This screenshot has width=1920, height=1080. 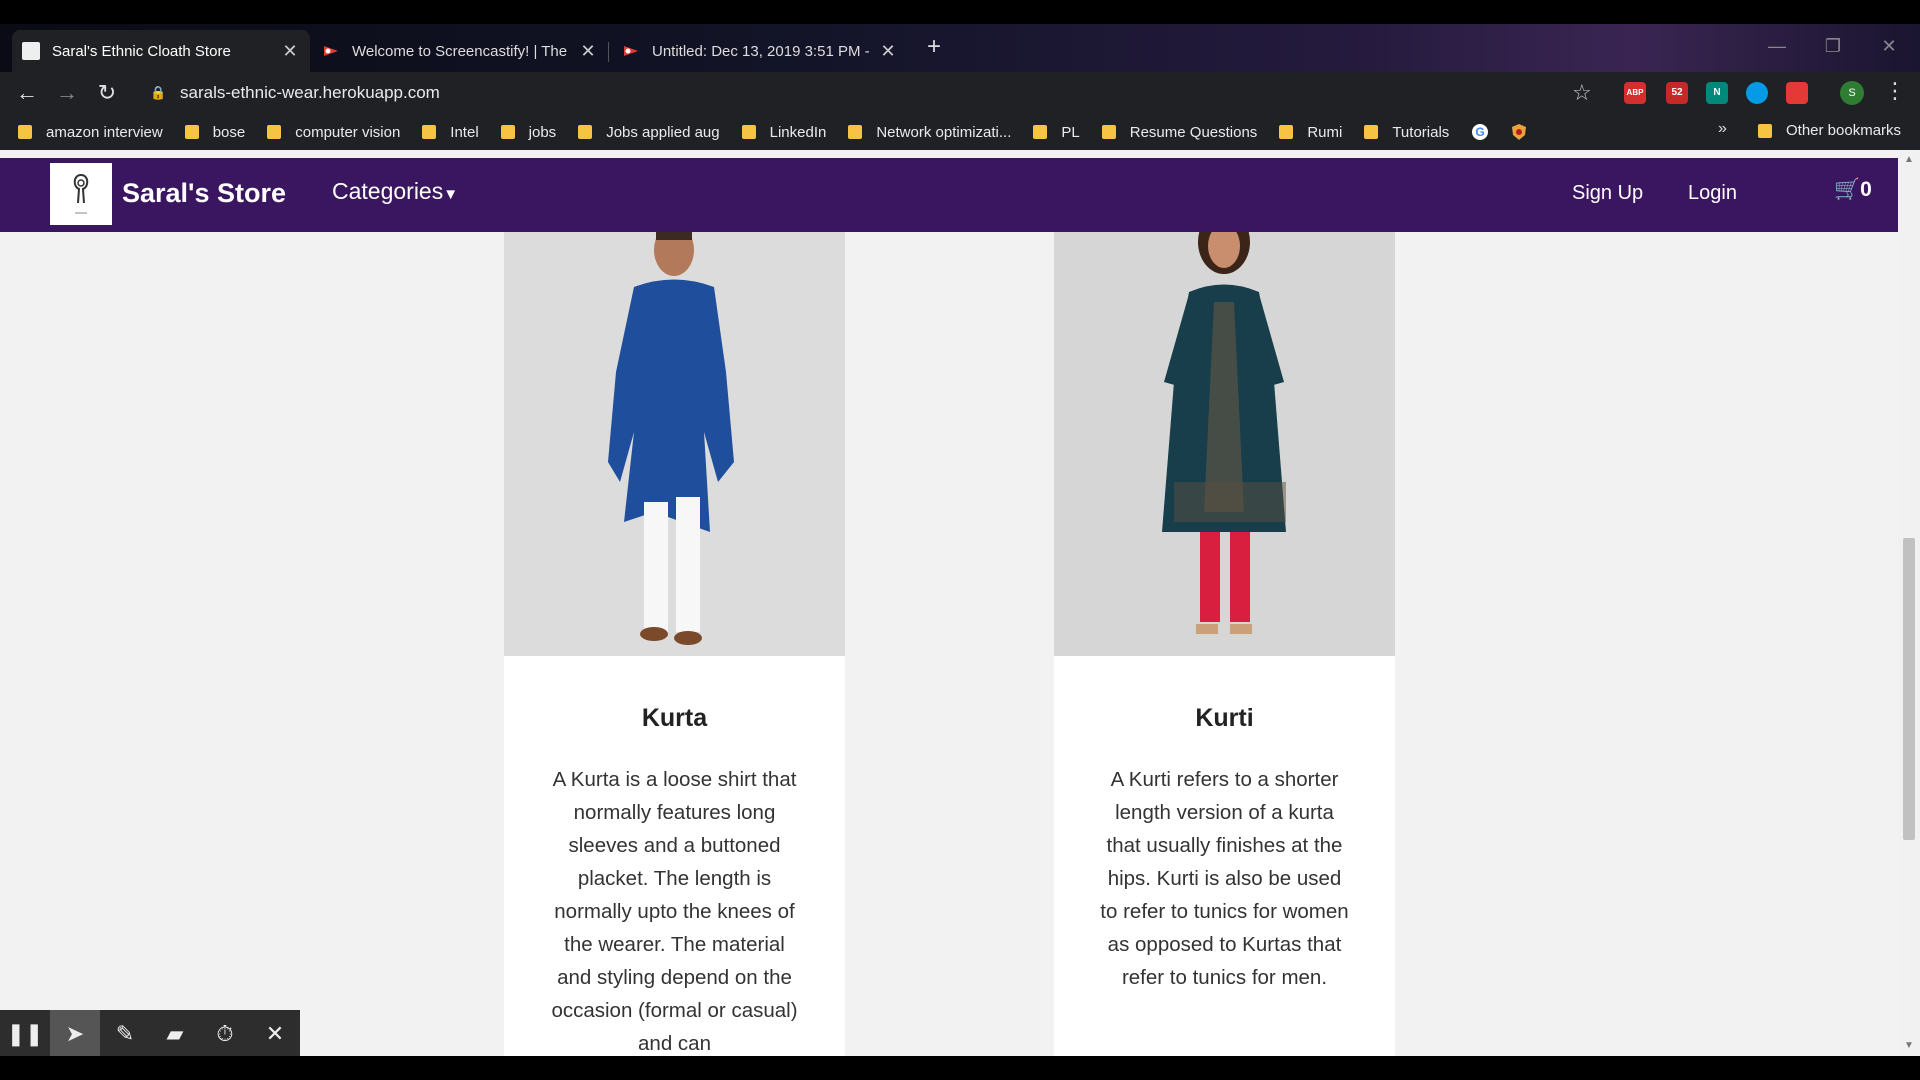 What do you see at coordinates (1224, 718) in the screenshot?
I see `product-name: Kurti` at bounding box center [1224, 718].